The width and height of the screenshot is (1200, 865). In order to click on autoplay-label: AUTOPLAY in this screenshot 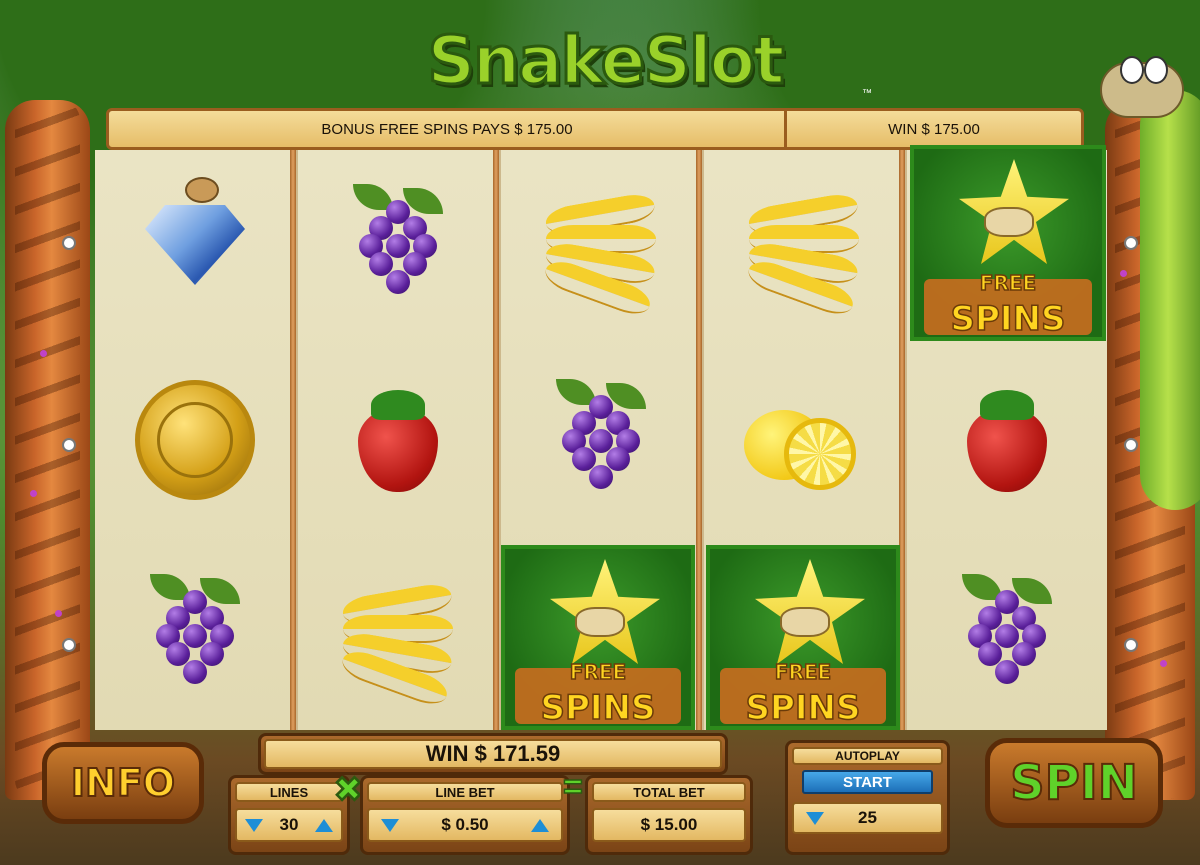, I will do `click(867, 756)`.